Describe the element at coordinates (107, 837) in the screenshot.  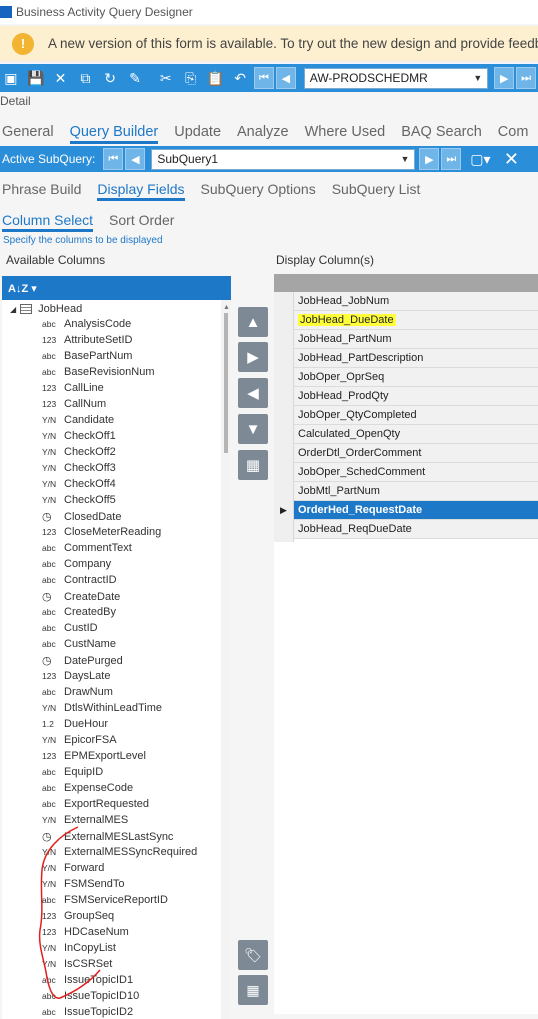
I see `tree-item: ◷ ExternalMESLastSync` at that location.